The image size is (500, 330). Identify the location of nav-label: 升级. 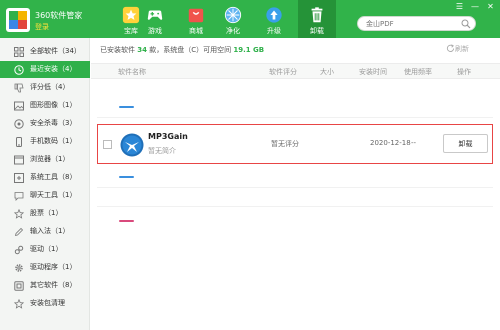
(274, 31).